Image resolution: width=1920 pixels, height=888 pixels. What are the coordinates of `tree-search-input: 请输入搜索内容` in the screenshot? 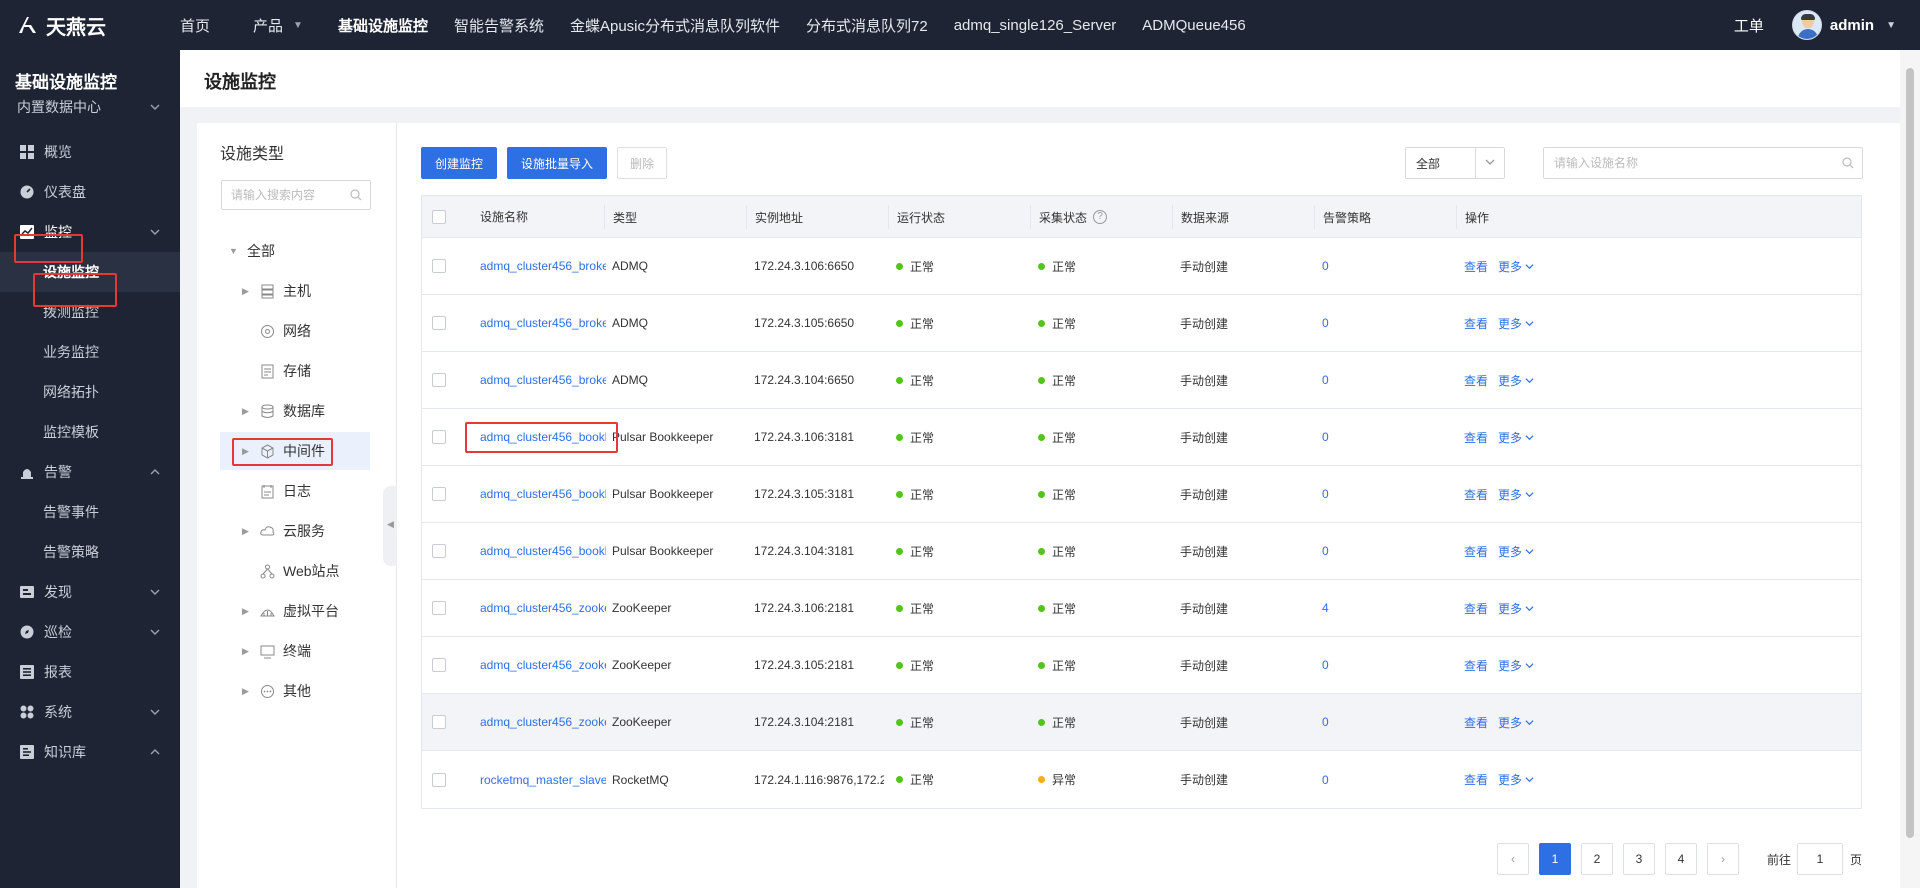 It's located at (296, 195).